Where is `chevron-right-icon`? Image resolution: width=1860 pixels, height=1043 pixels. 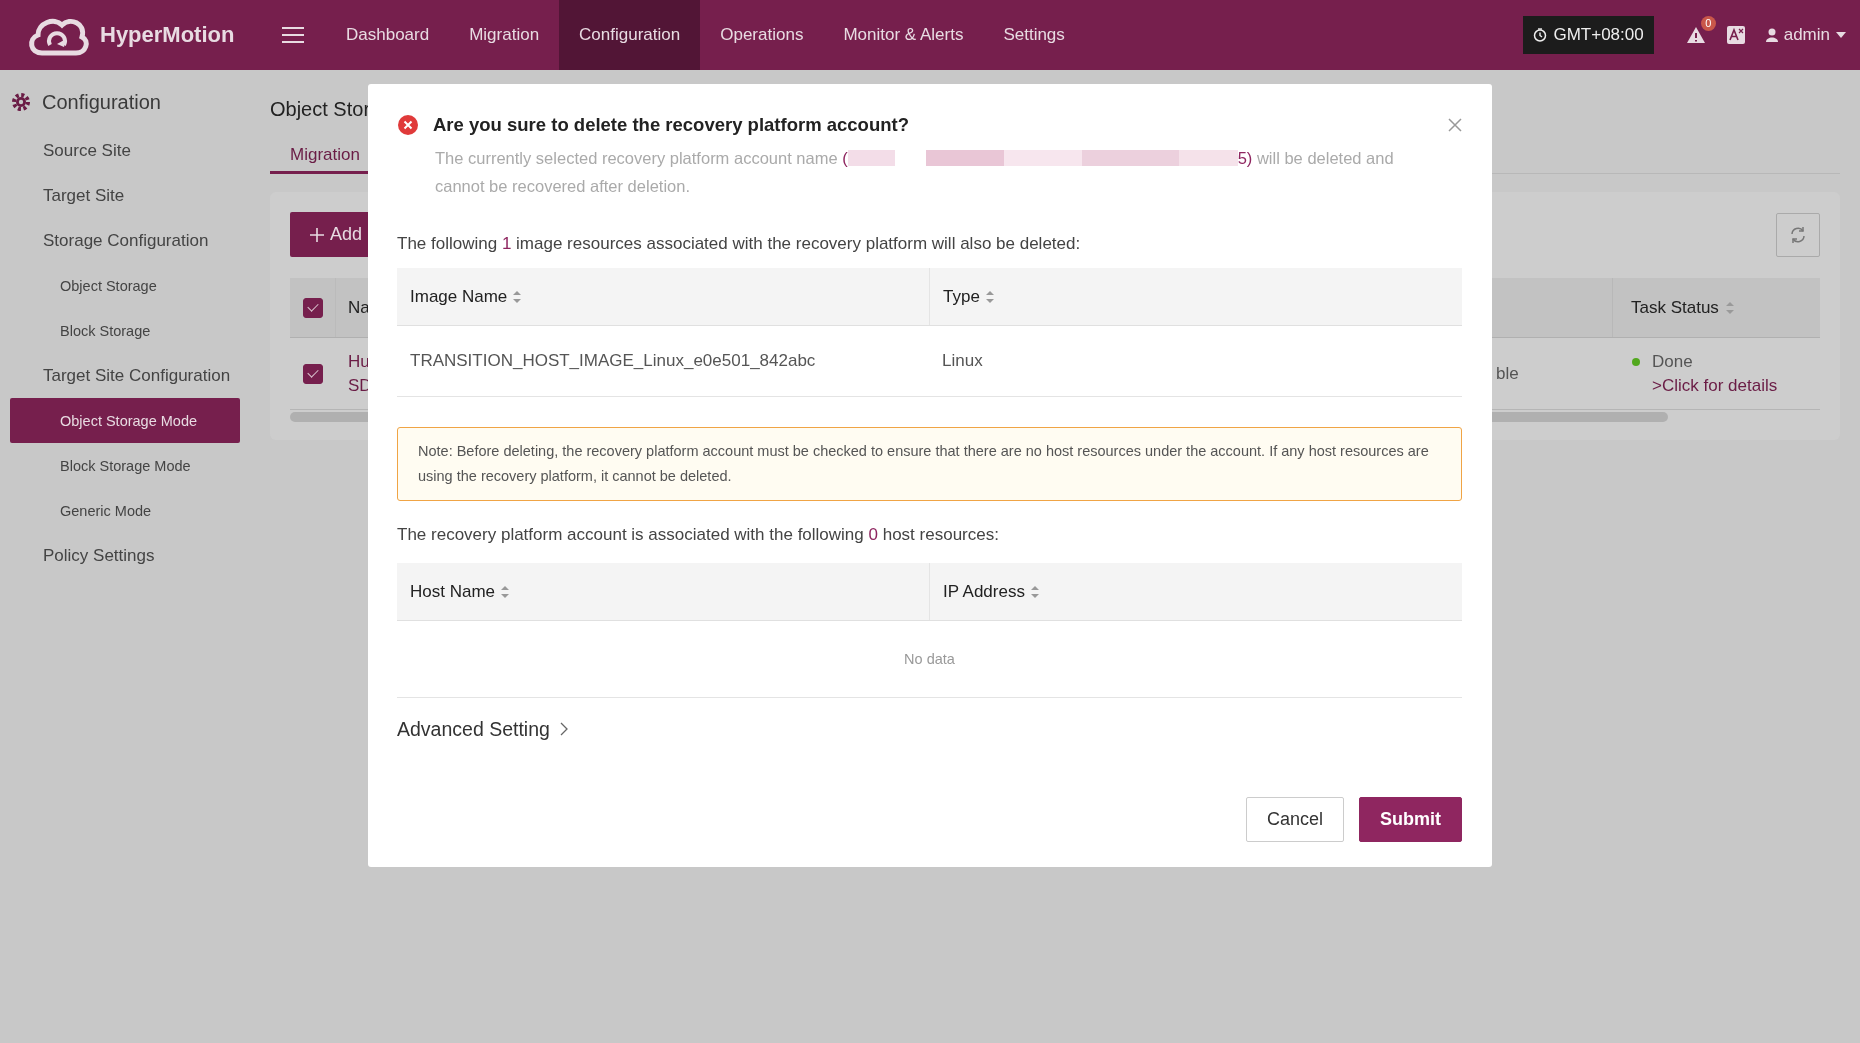
chevron-right-icon is located at coordinates (563, 729).